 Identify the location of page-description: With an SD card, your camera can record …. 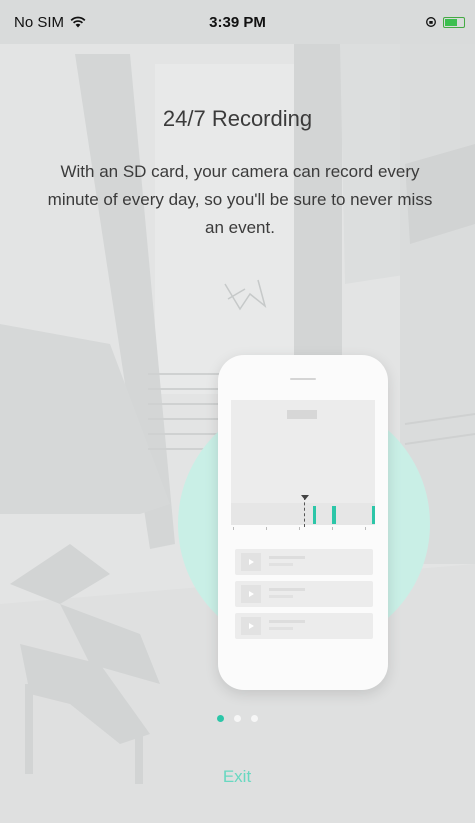
(240, 199).